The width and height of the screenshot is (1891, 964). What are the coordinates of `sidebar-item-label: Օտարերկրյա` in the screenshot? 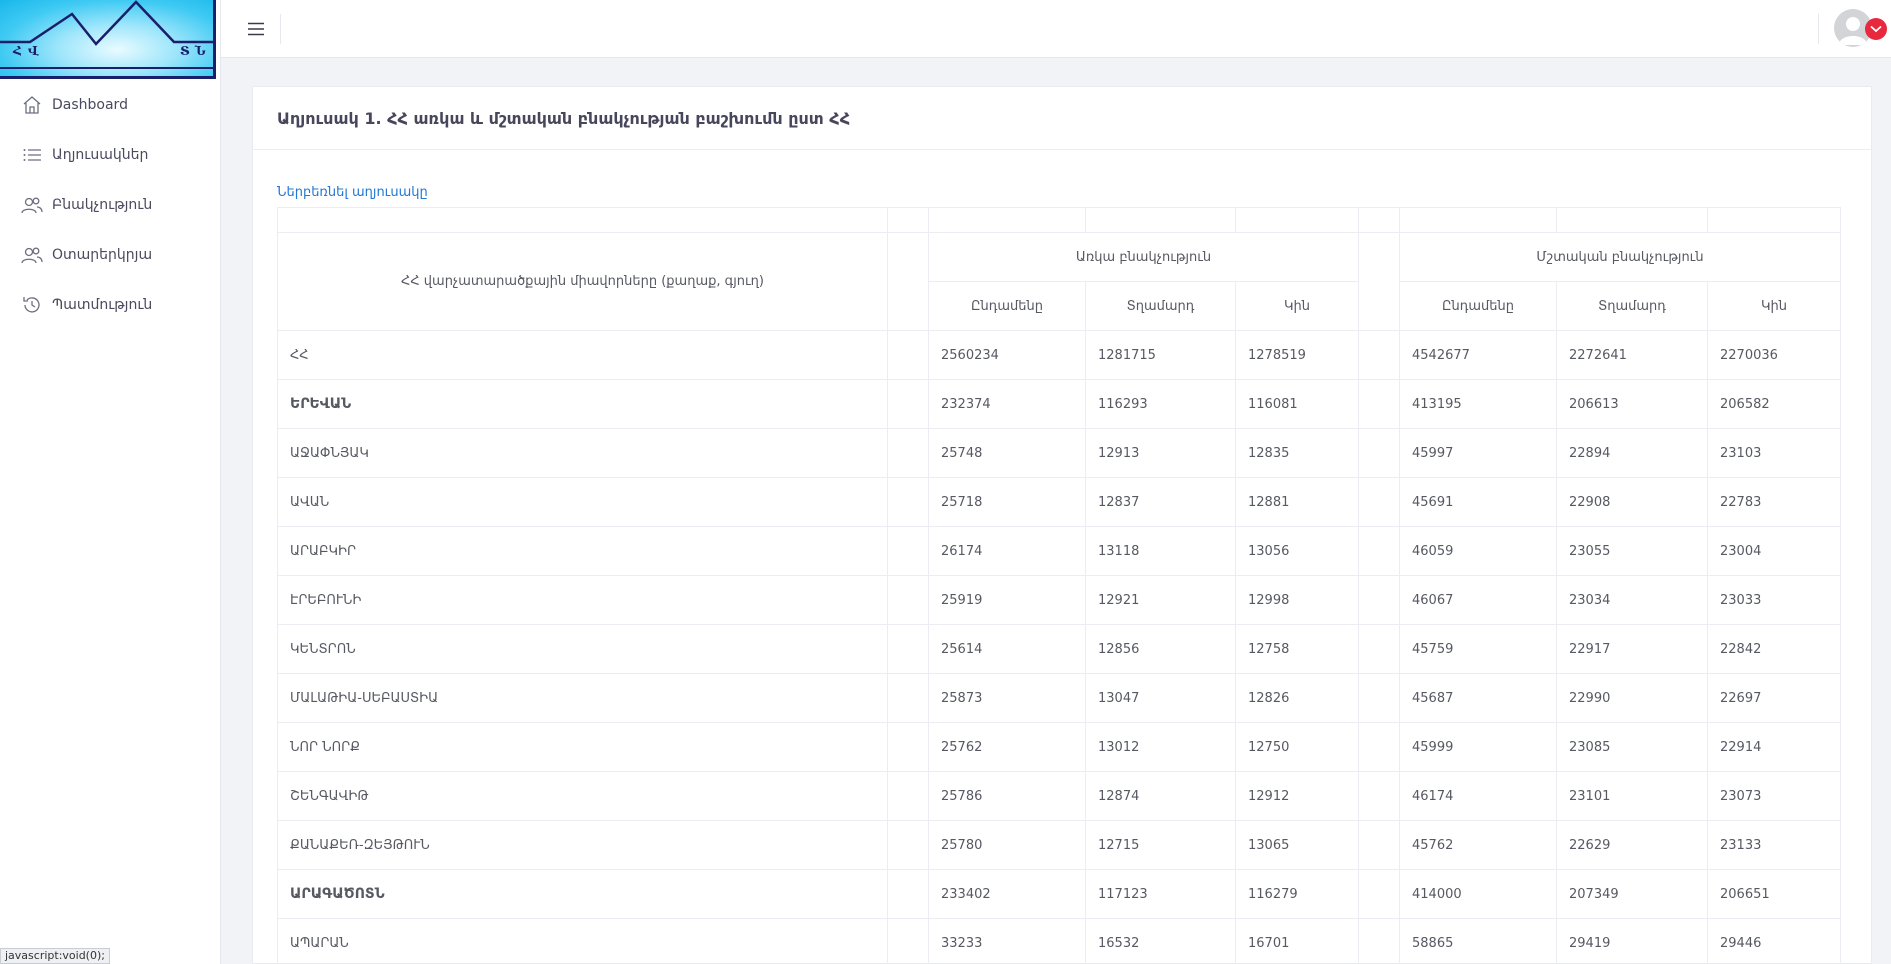 It's located at (102, 255).